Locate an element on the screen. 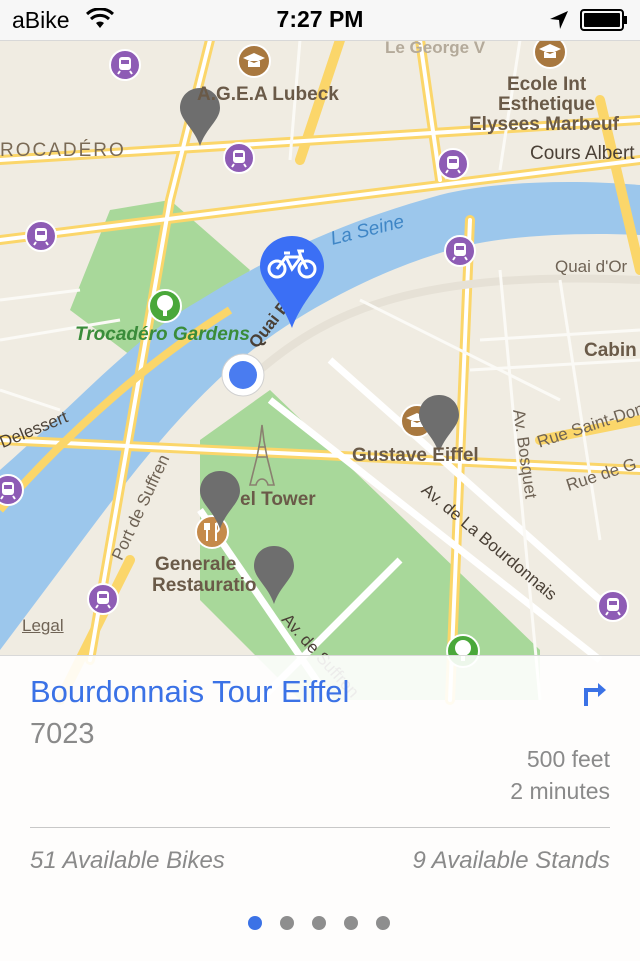  map-label: Trocadéro Gardens is located at coordinates (162, 334).